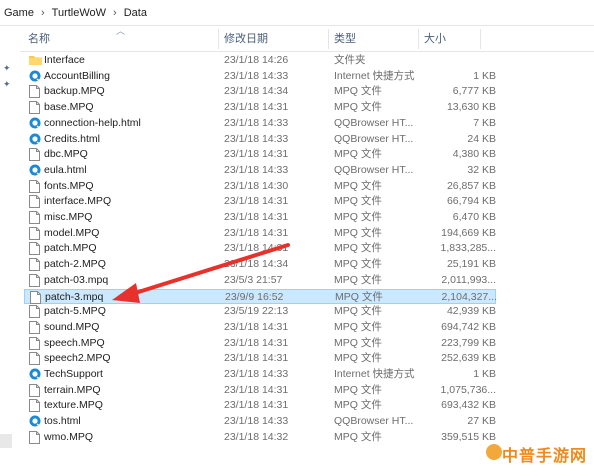  What do you see at coordinates (70, 248) in the screenshot?
I see `file-name: patch.MPQ` at bounding box center [70, 248].